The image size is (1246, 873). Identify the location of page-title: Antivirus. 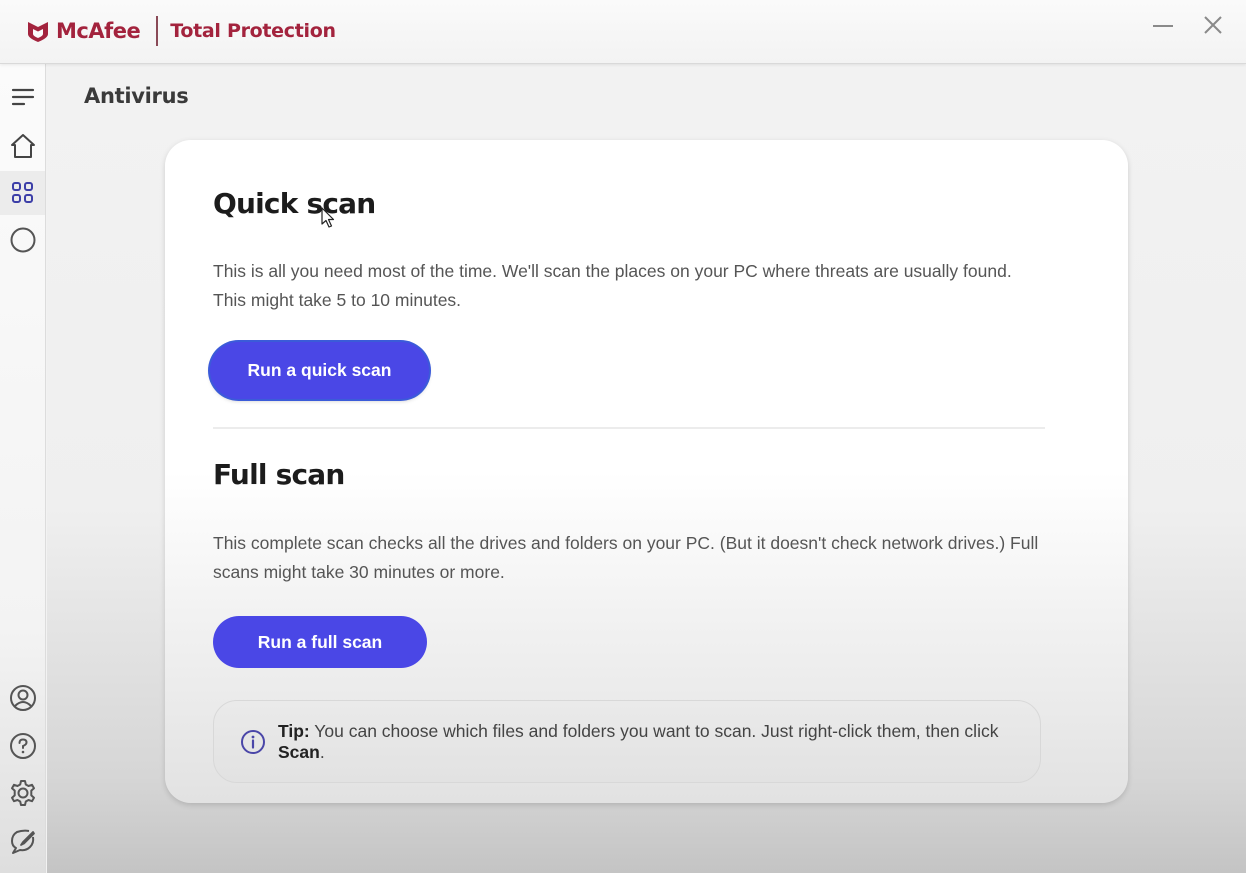
(136, 96).